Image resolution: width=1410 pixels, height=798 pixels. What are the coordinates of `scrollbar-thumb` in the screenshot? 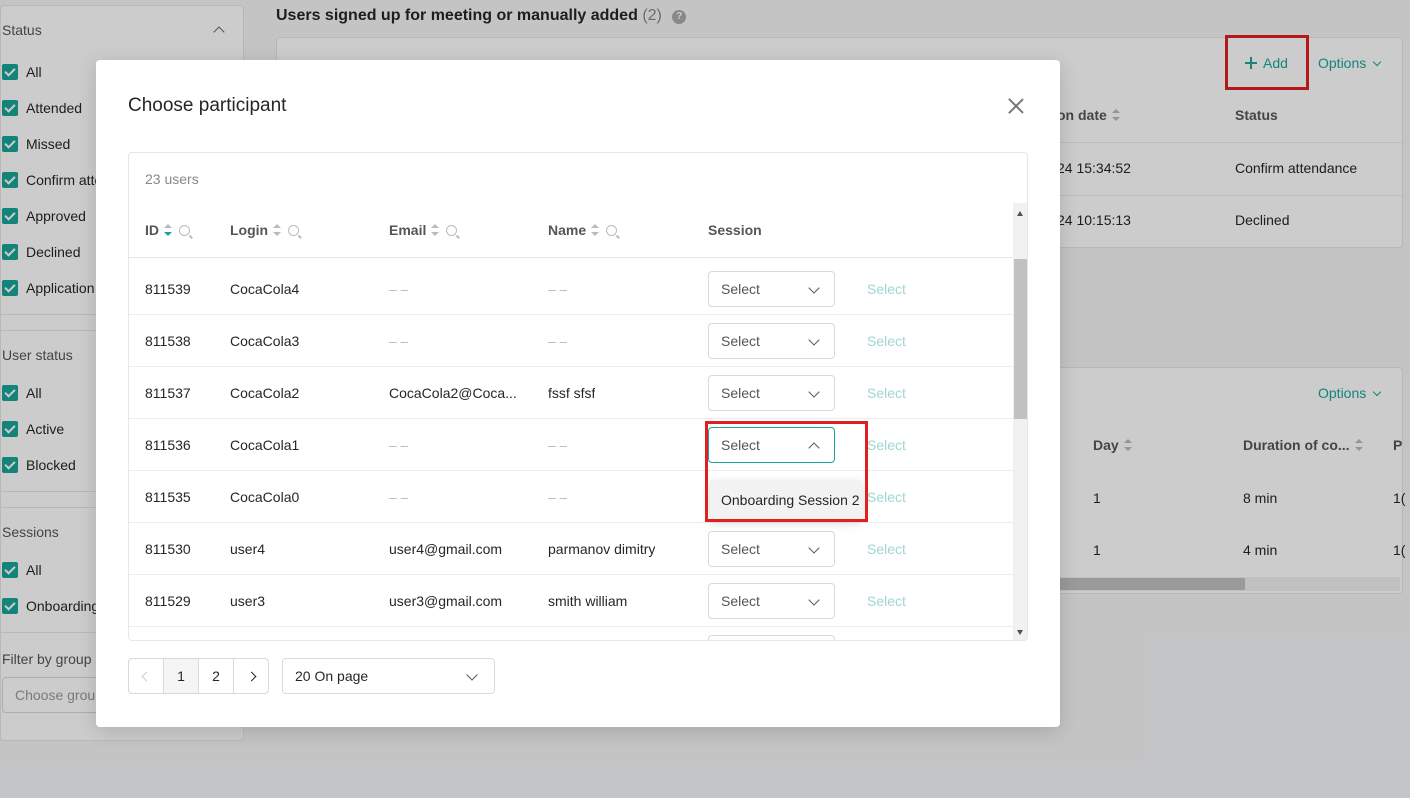 It's located at (1020, 339).